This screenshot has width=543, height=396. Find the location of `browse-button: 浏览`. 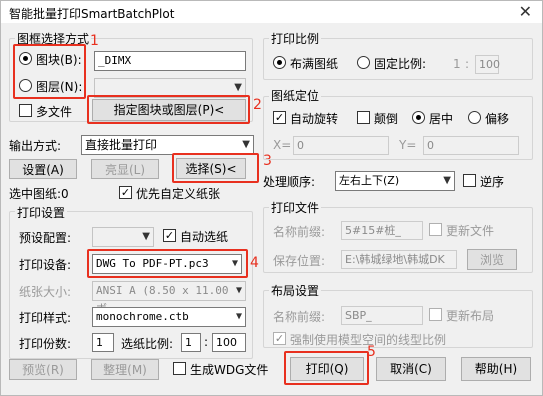

browse-button: 浏览 is located at coordinates (492, 259).